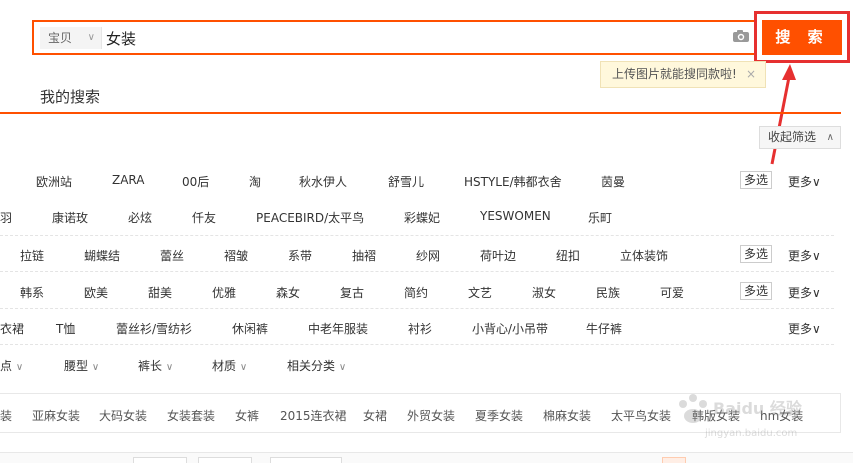  I want to click on filter-item: 优雅, so click(224, 292).